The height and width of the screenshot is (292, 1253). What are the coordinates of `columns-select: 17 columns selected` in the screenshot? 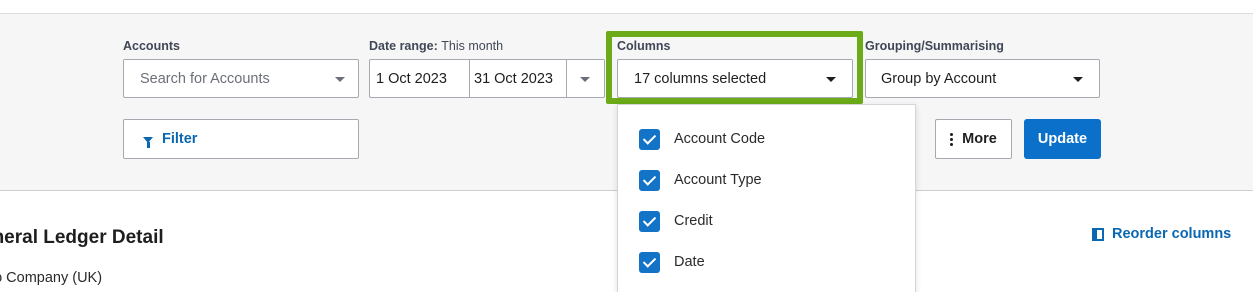 It's located at (735, 78).